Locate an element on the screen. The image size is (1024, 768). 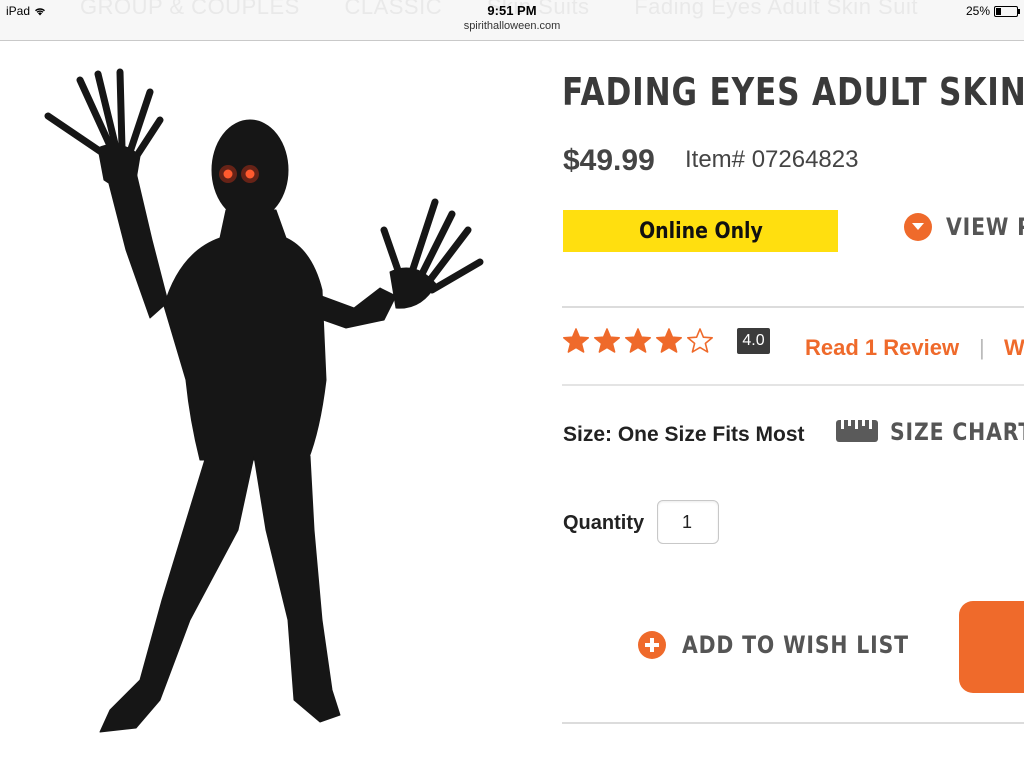
view-product-link: VIEW PR is located at coordinates (964, 227).